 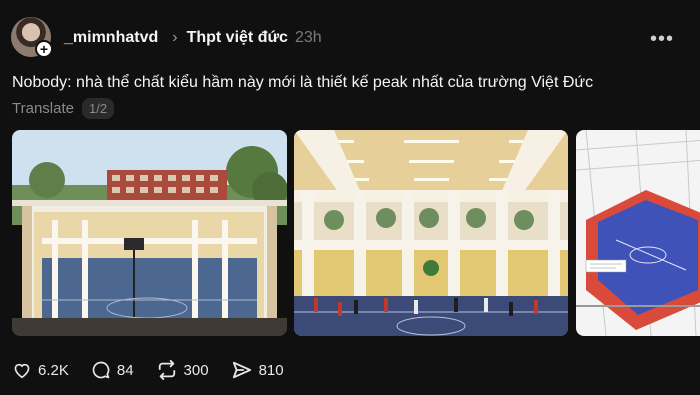 I want to click on share-button: 810, so click(x=257, y=370).